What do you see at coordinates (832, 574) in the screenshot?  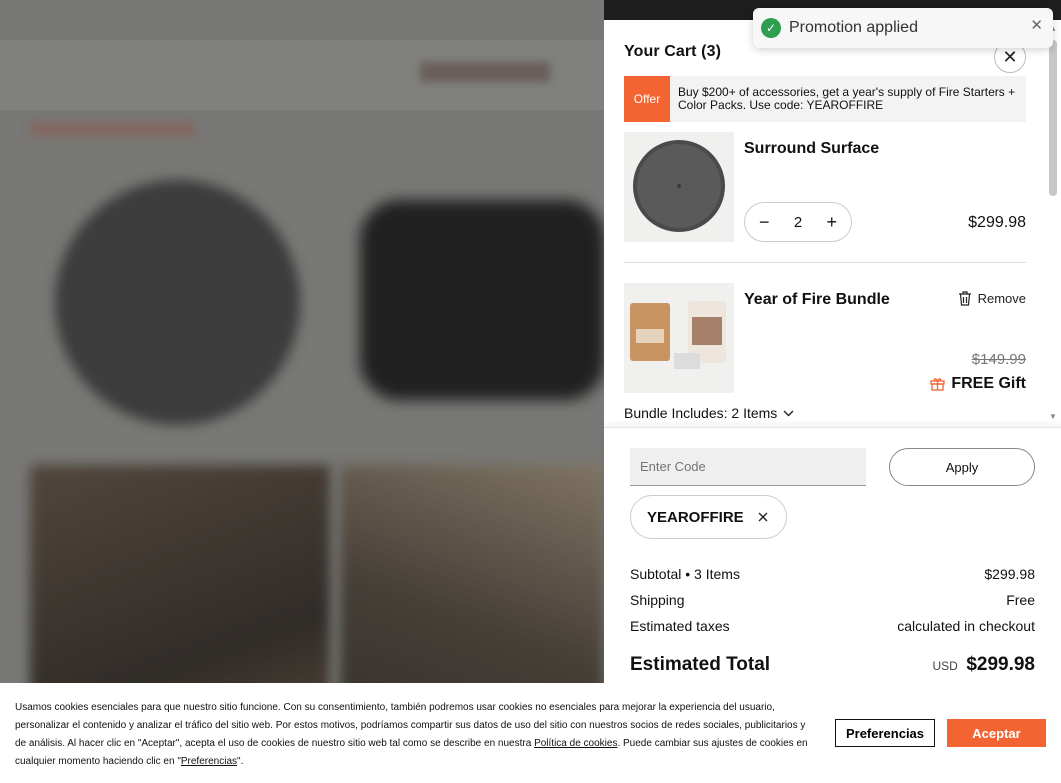 I see `subtotal-row: Subtotal • 3 Items $299.98` at bounding box center [832, 574].